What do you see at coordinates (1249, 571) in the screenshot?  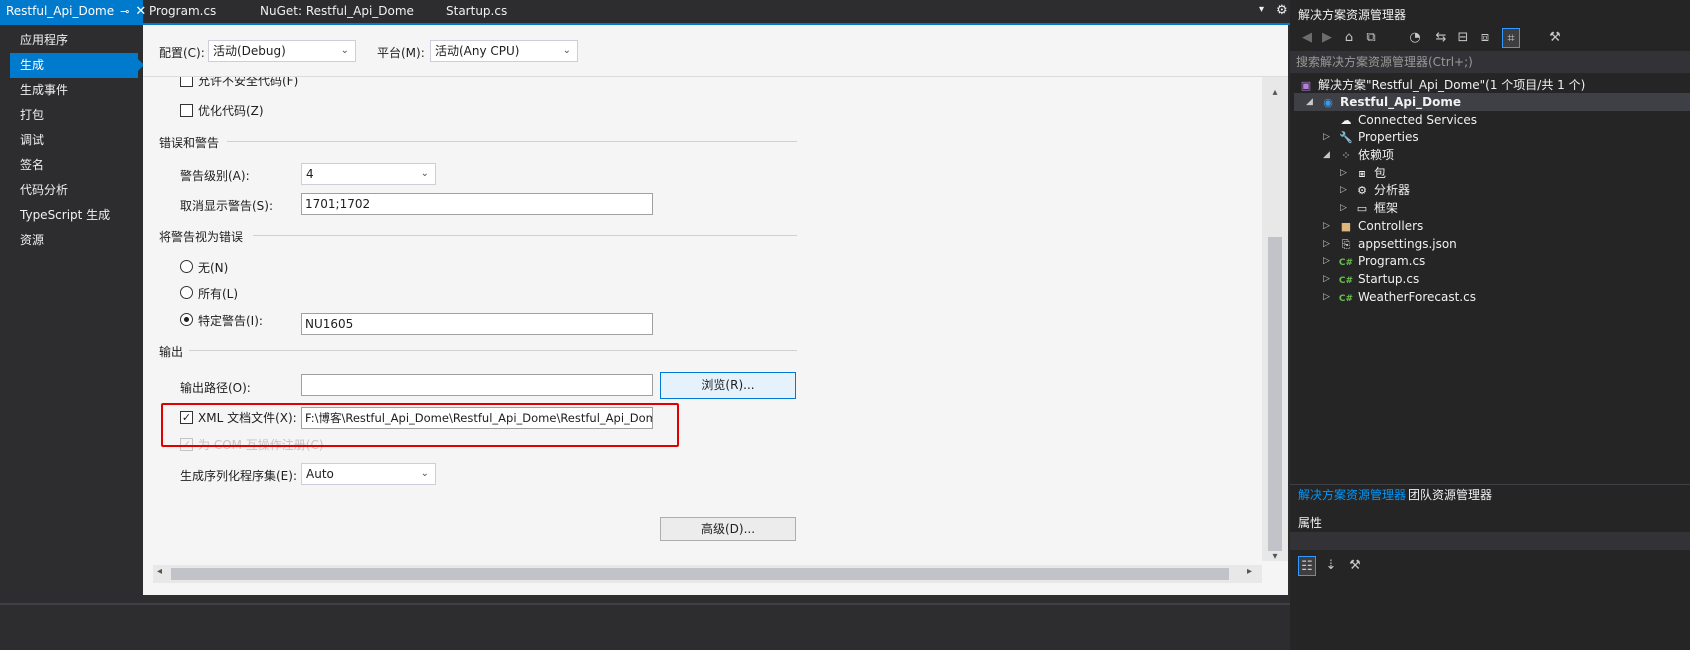 I see `scroll-right-icon: ▸` at bounding box center [1249, 571].